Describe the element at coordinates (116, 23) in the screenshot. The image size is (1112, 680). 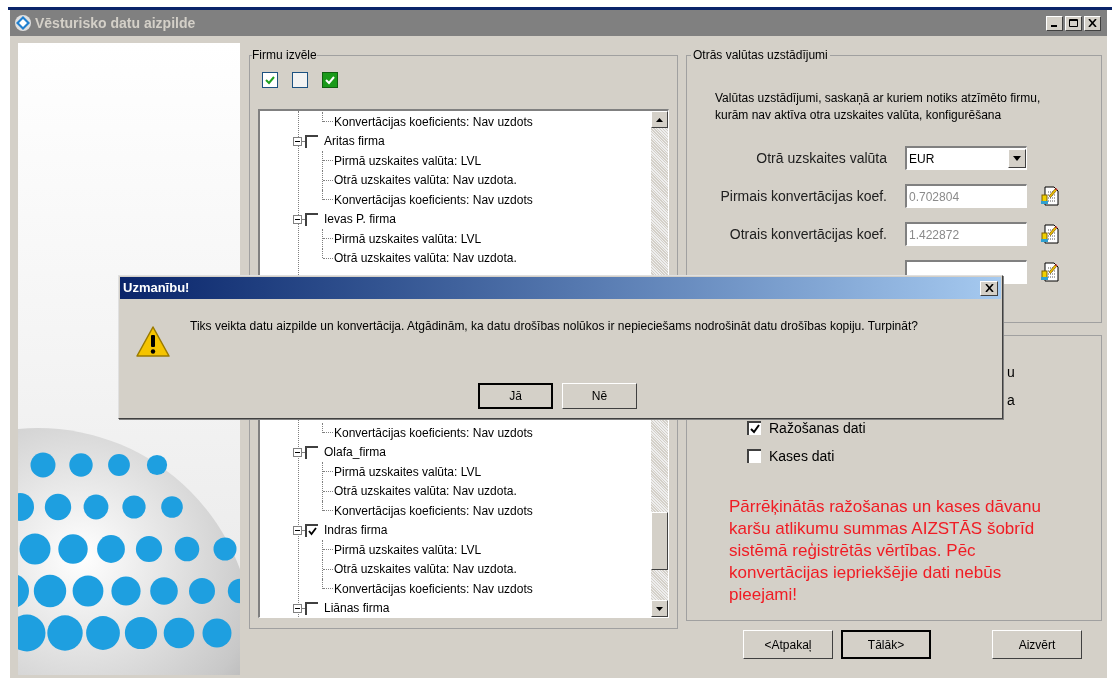
I see `window-title: Vēsturisko datu aizpilde` at that location.